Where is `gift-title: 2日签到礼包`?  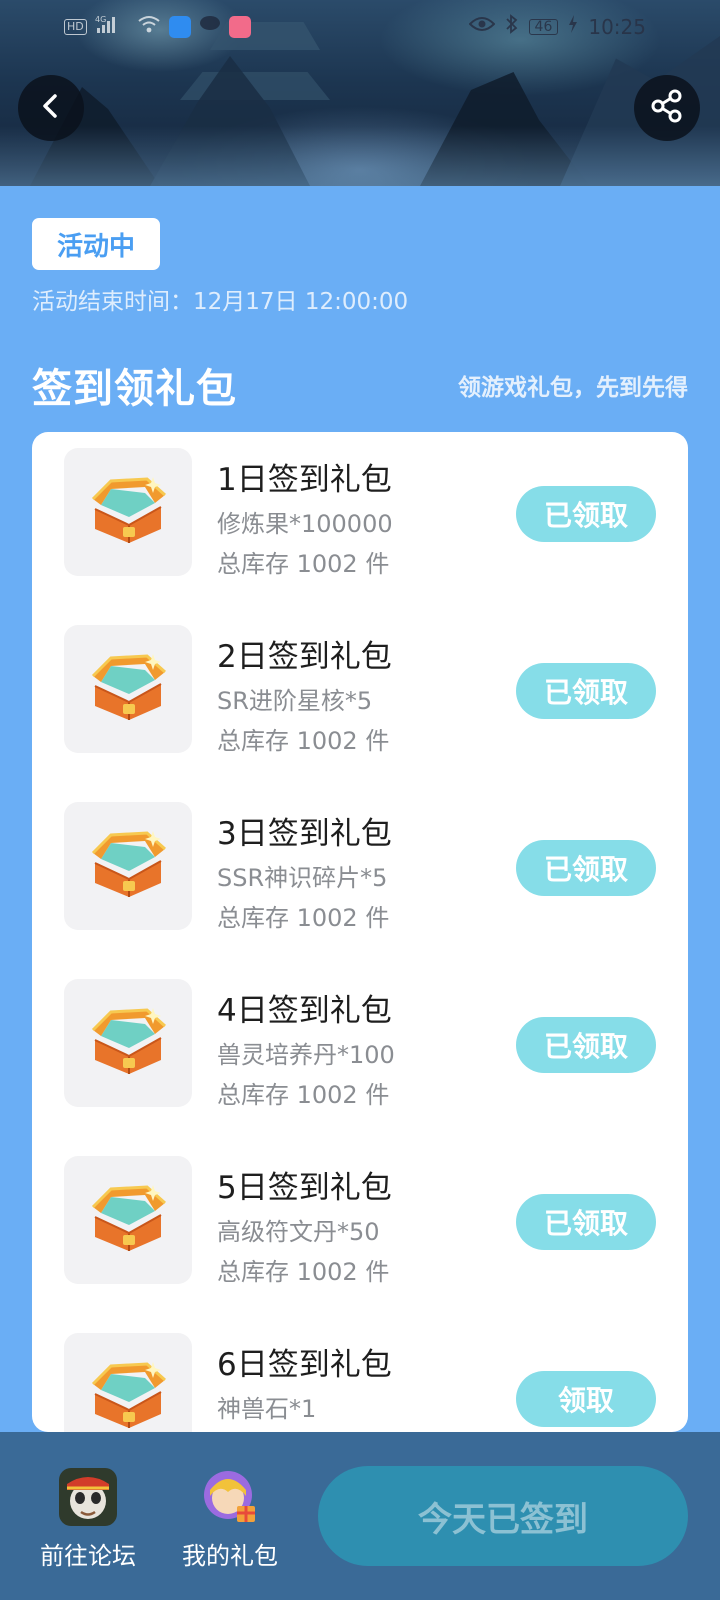
gift-title: 2日签到礼包 is located at coordinates (304, 657).